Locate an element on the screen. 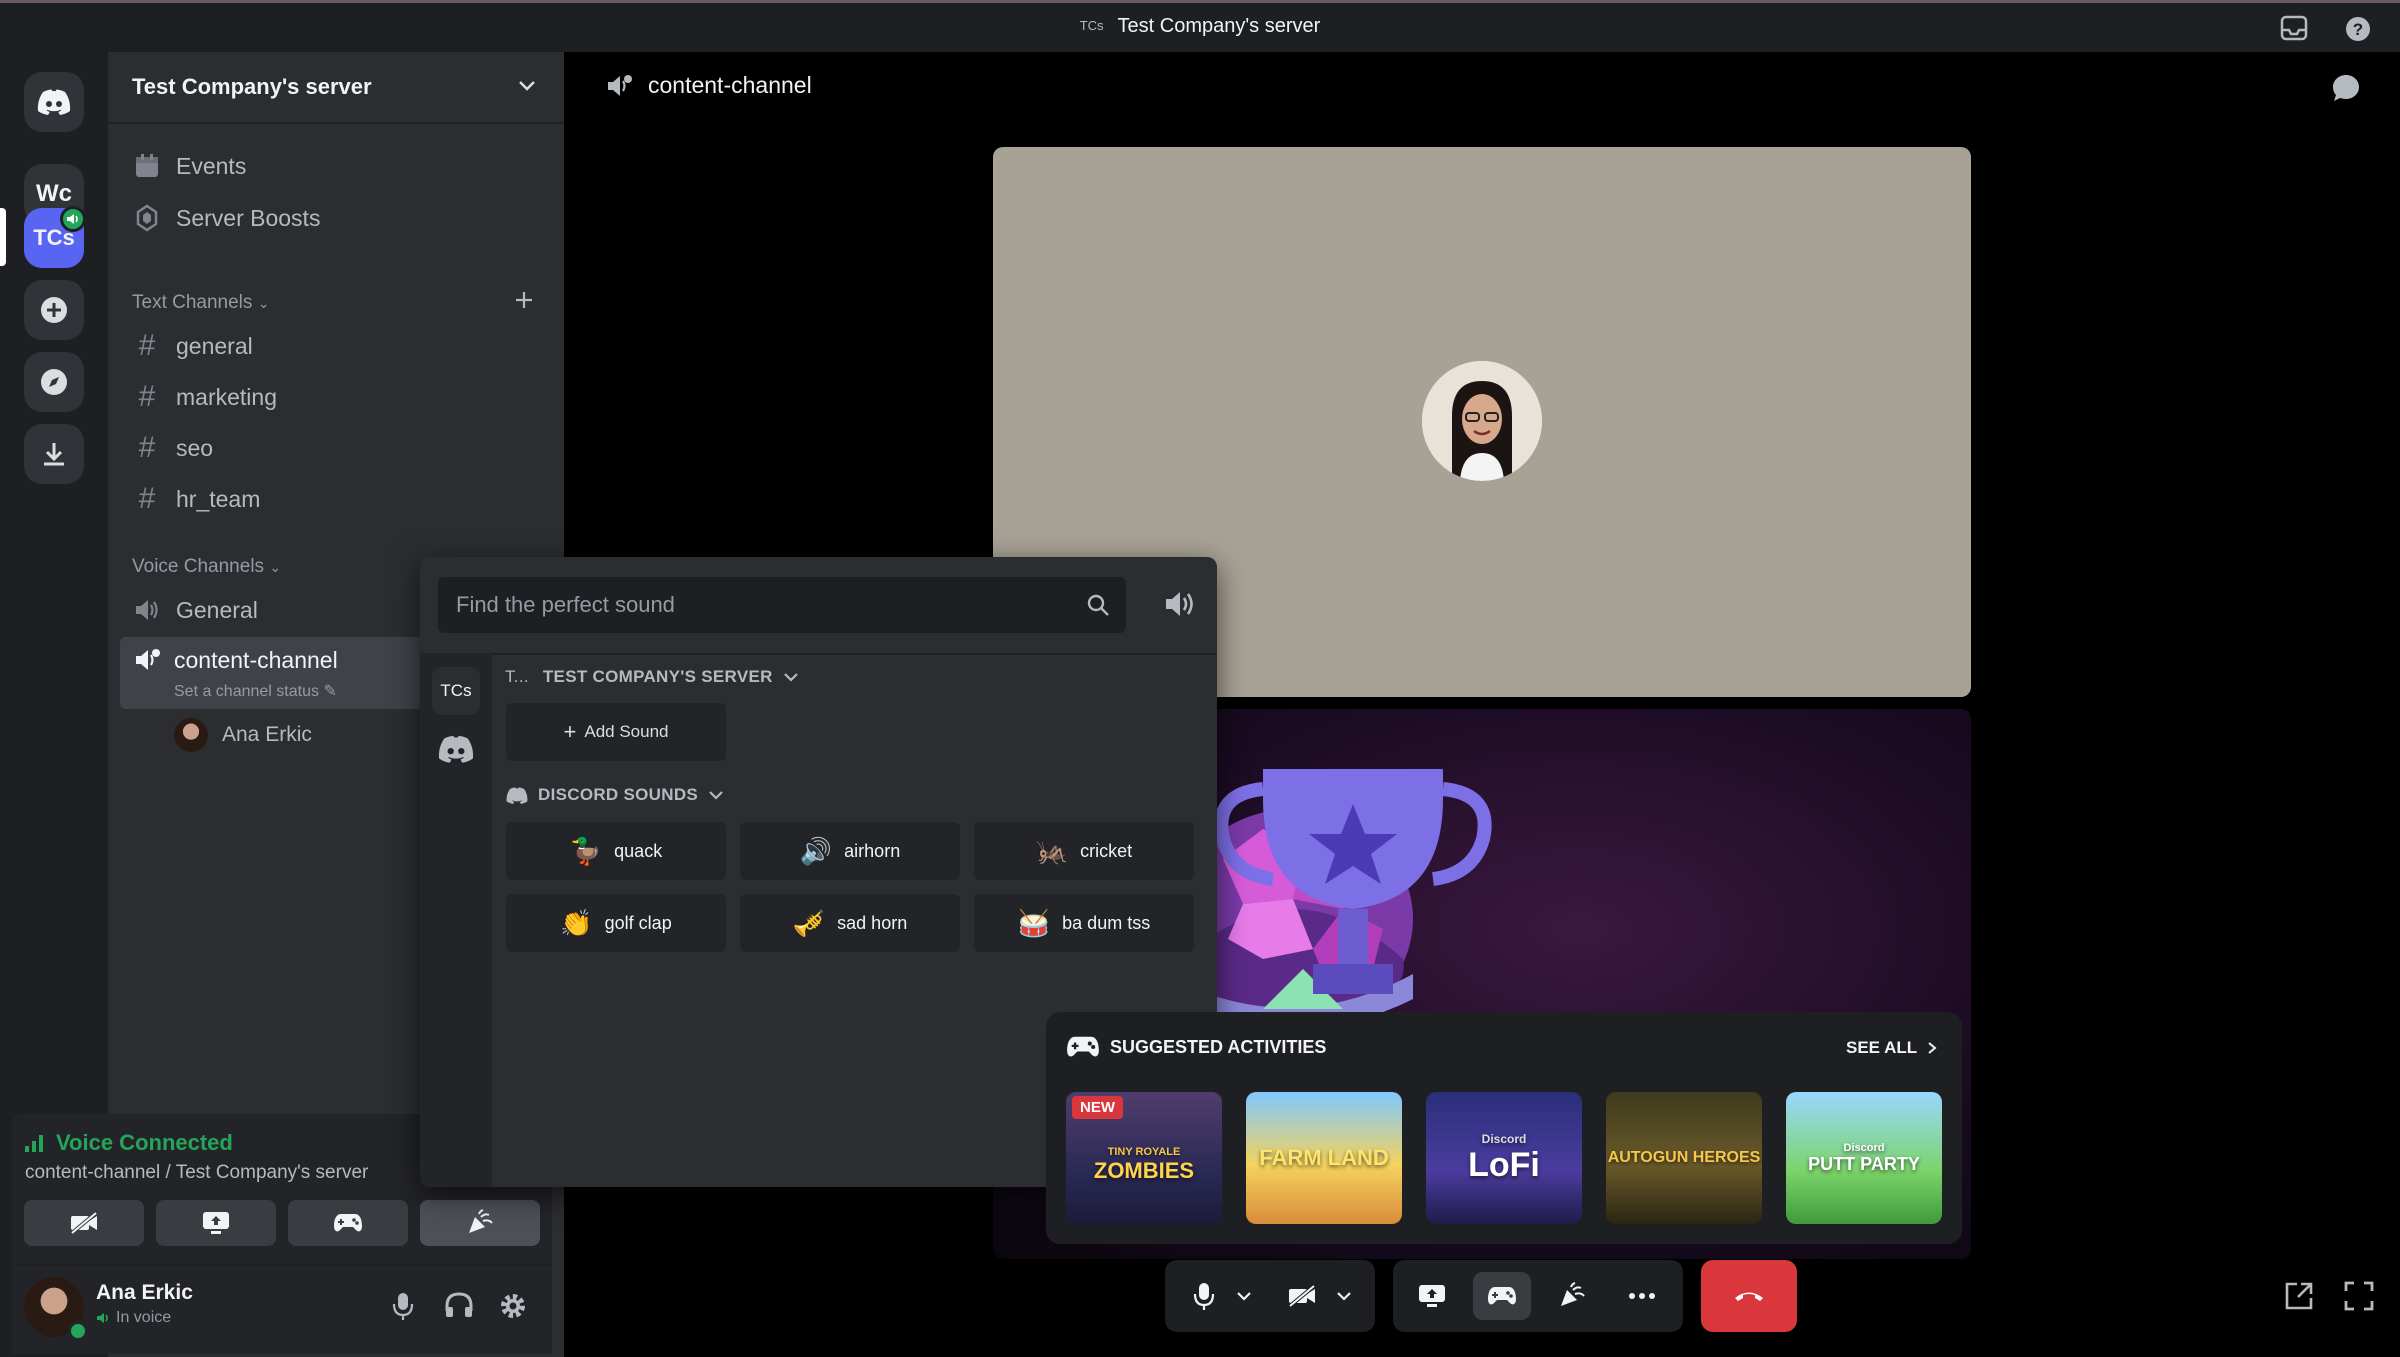 This screenshot has width=2400, height=1357. channel-marketing-label: marketing is located at coordinates (226, 396).